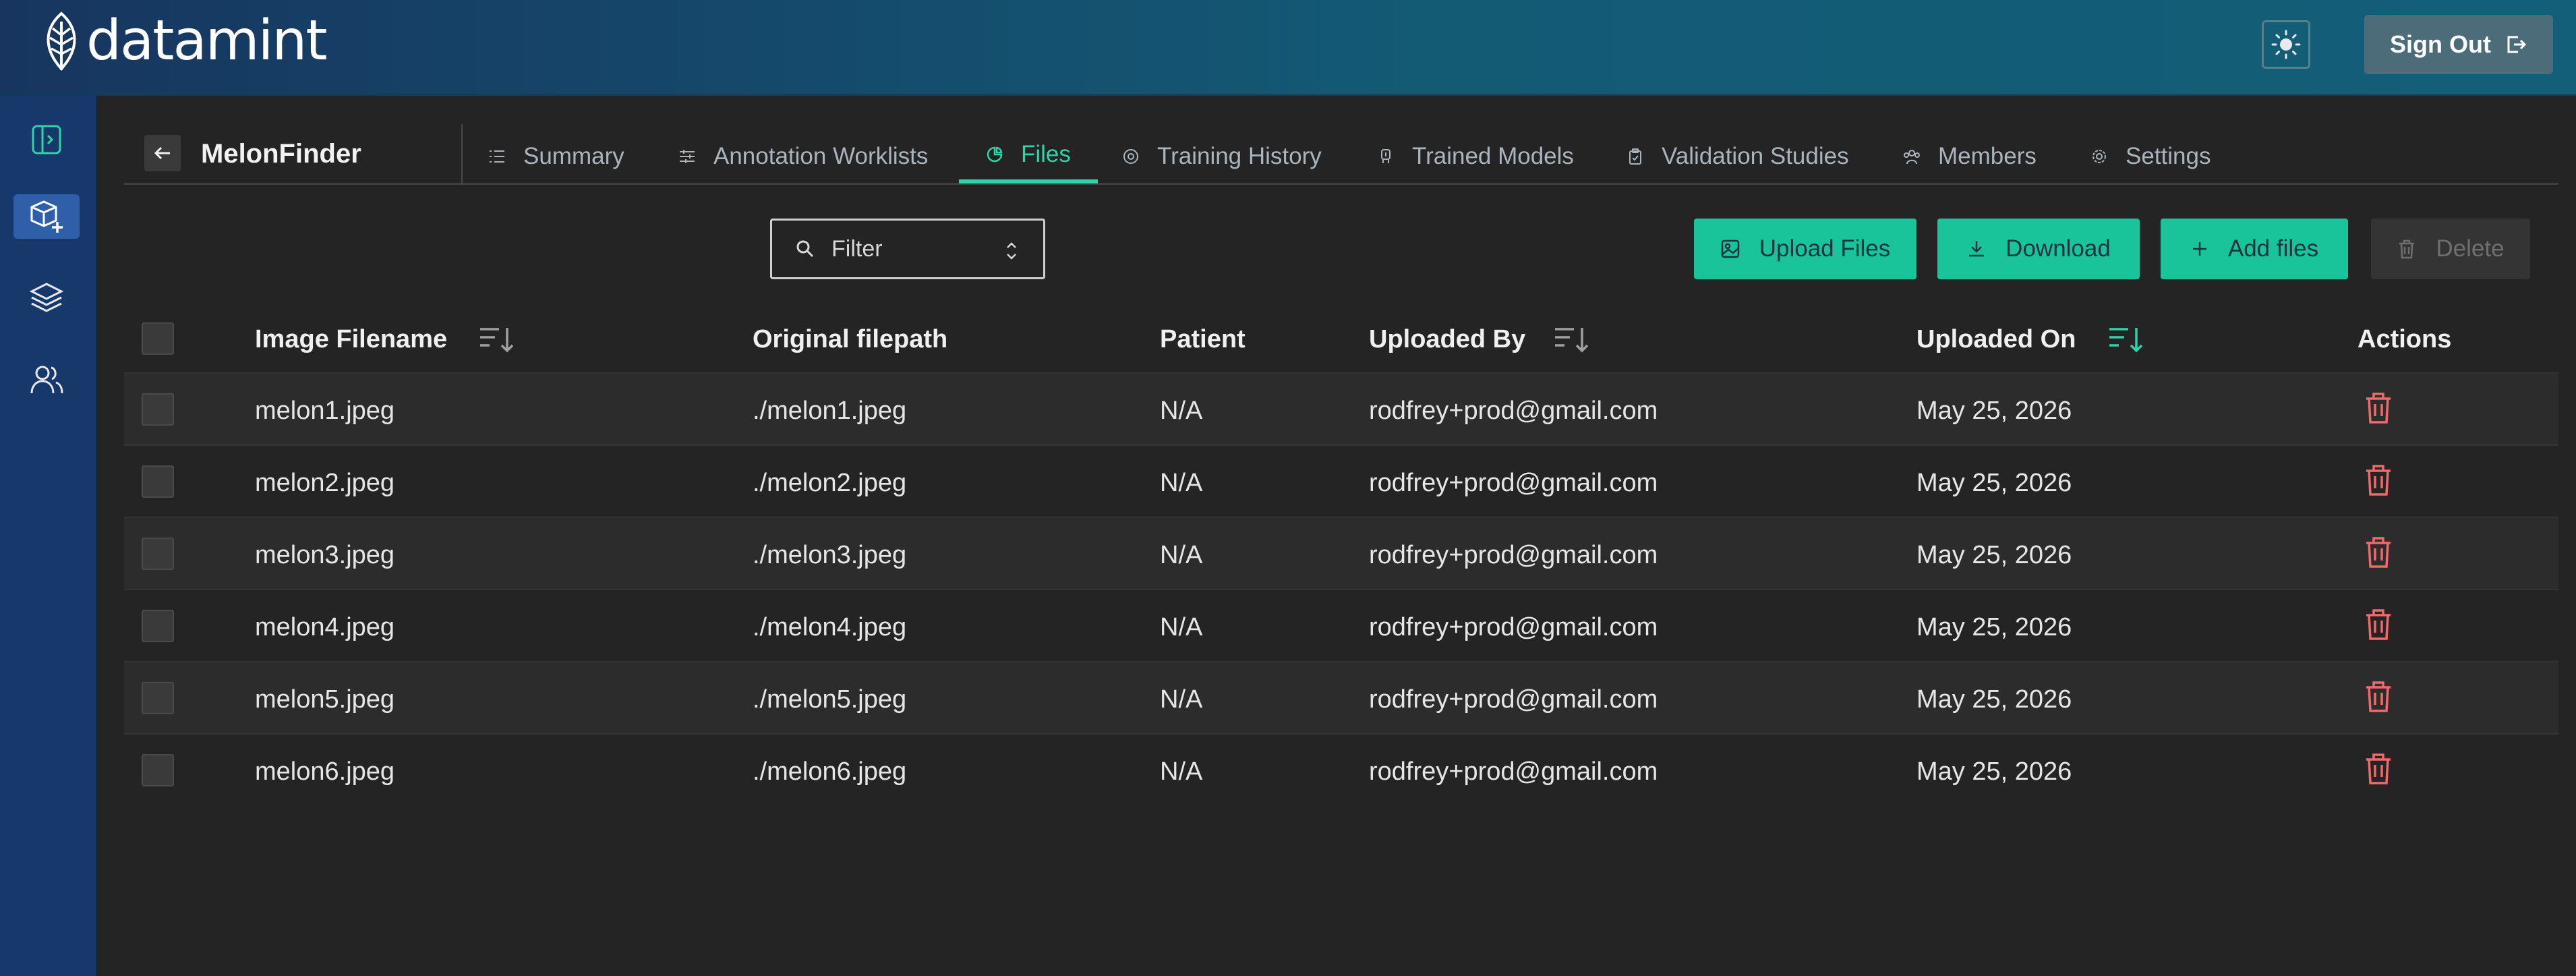 The width and height of the screenshot is (2576, 976). I want to click on tab-members: Members, so click(1970, 157).